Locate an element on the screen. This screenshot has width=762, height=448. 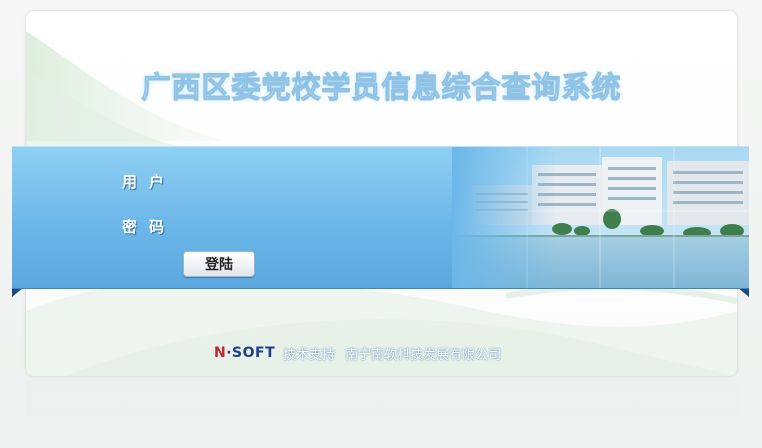
password-label: 密码 is located at coordinates (149, 227).